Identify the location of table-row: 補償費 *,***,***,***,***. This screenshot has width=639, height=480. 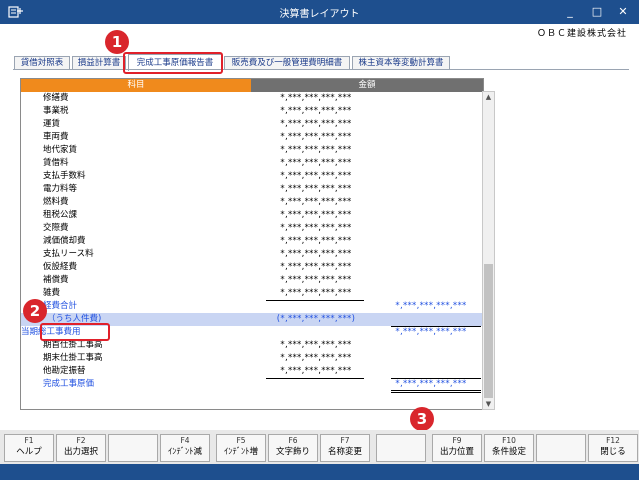
(252, 280).